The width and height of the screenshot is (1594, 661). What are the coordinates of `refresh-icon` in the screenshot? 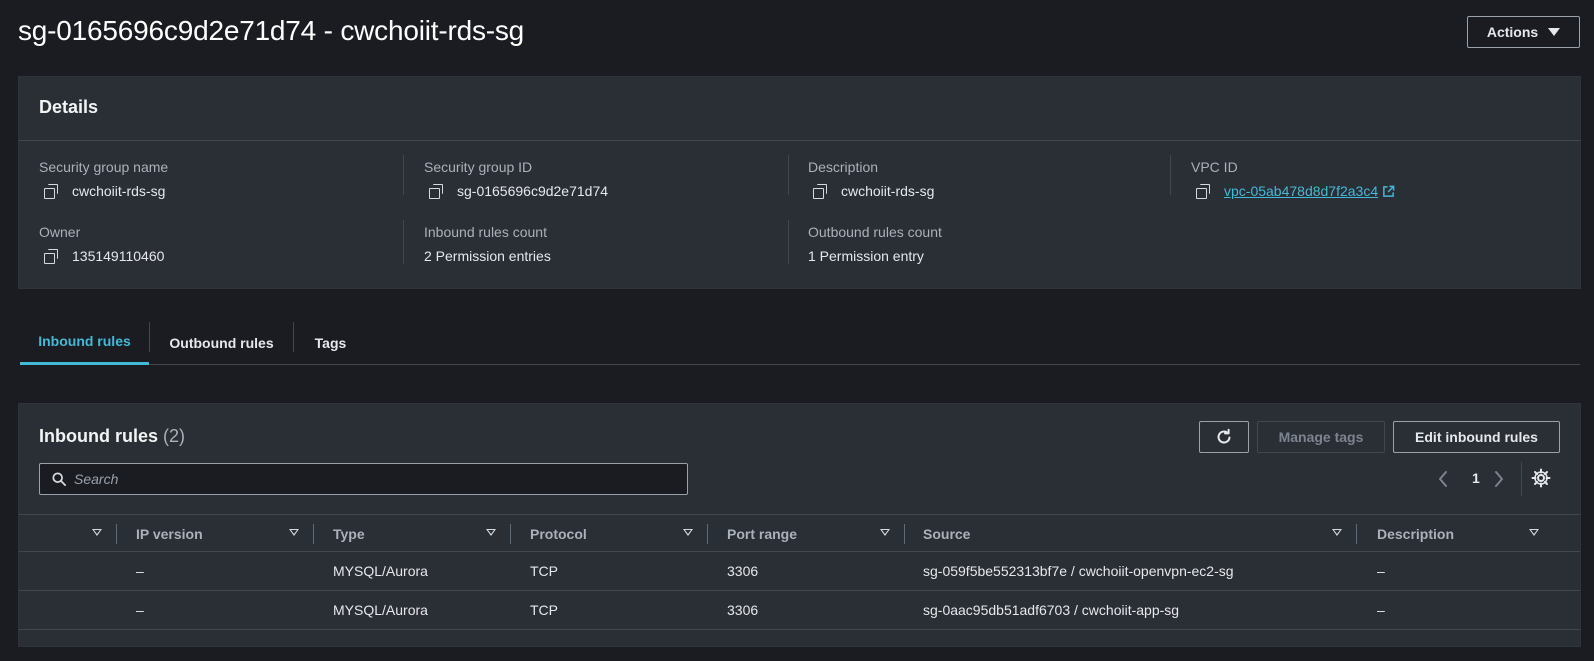 It's located at (1224, 436).